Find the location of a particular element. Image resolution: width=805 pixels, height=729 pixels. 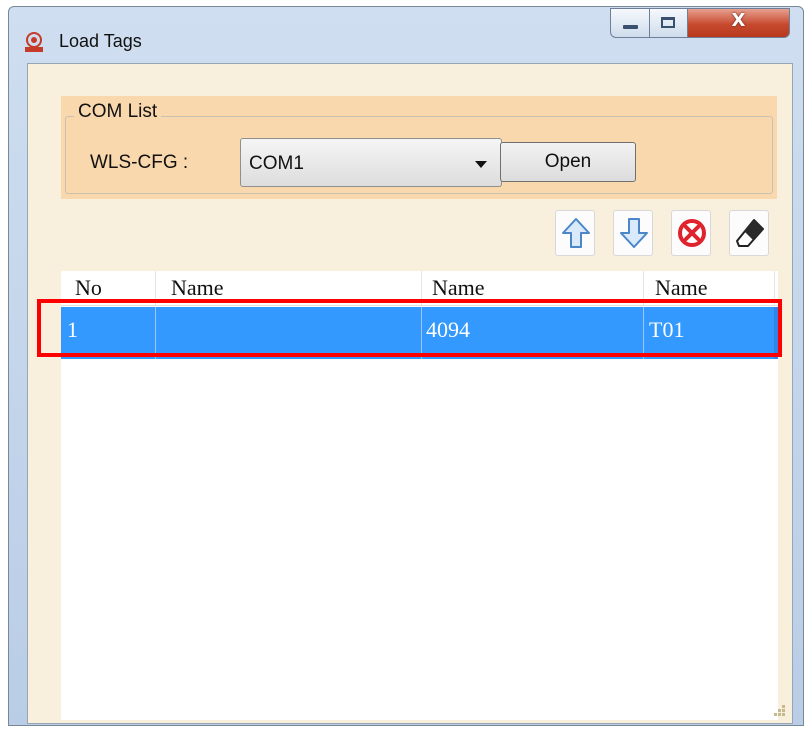

close-icon: X is located at coordinates (738, 20).